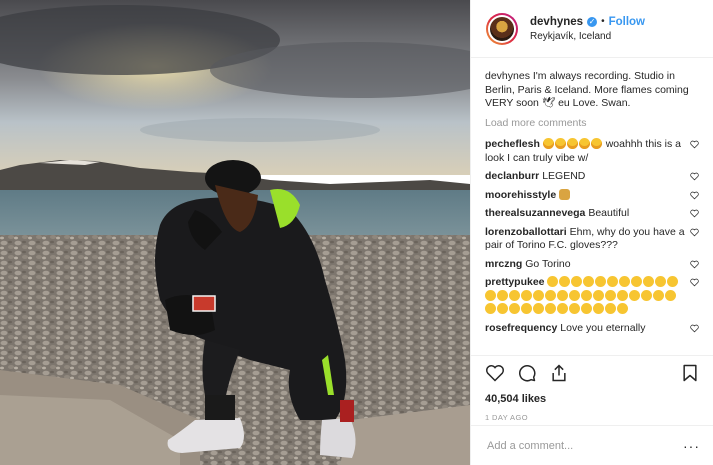 The height and width of the screenshot is (465, 713). I want to click on load-more-comments-button: Load more comments, so click(592, 124).